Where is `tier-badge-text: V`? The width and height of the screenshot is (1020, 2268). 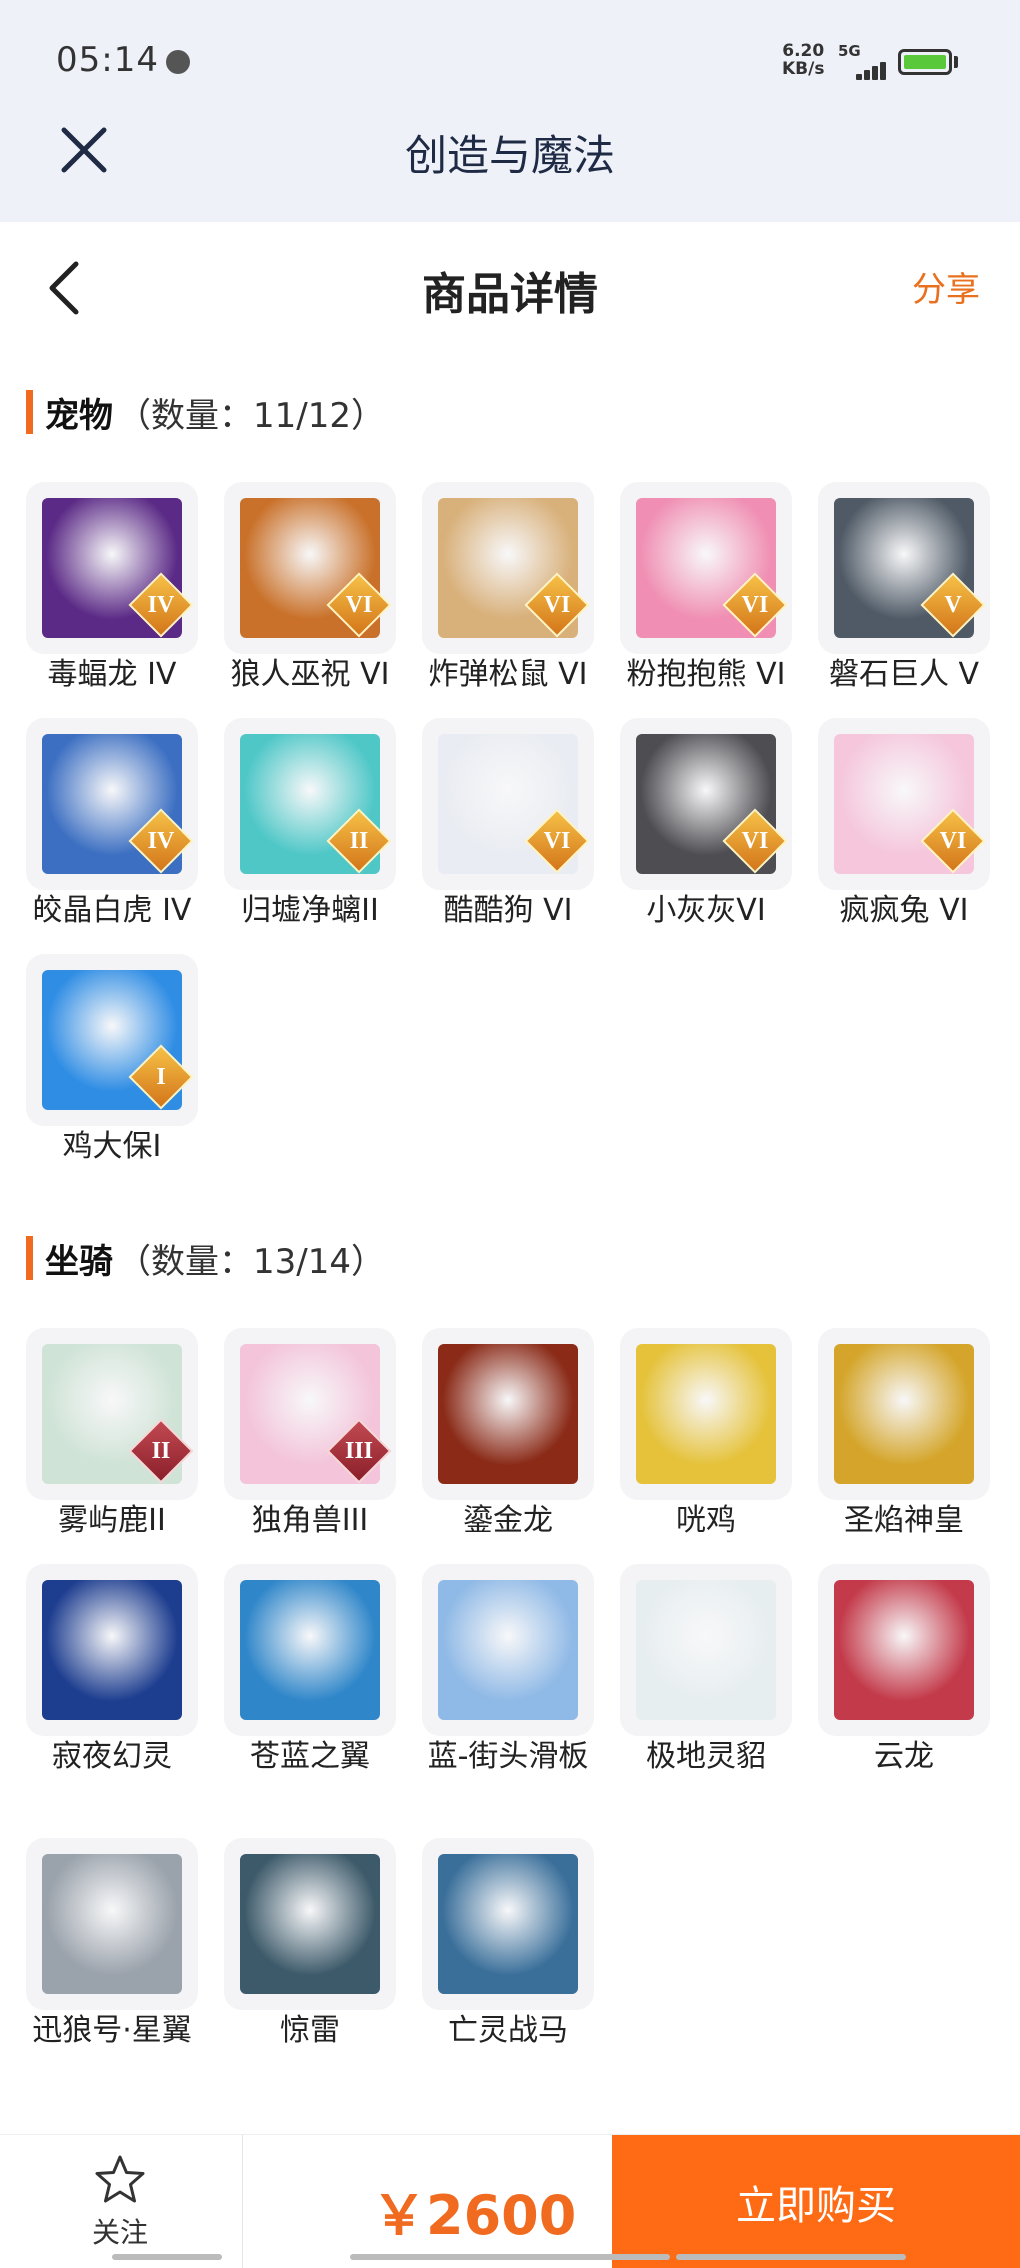
tier-badge-text: V is located at coordinates (953, 604).